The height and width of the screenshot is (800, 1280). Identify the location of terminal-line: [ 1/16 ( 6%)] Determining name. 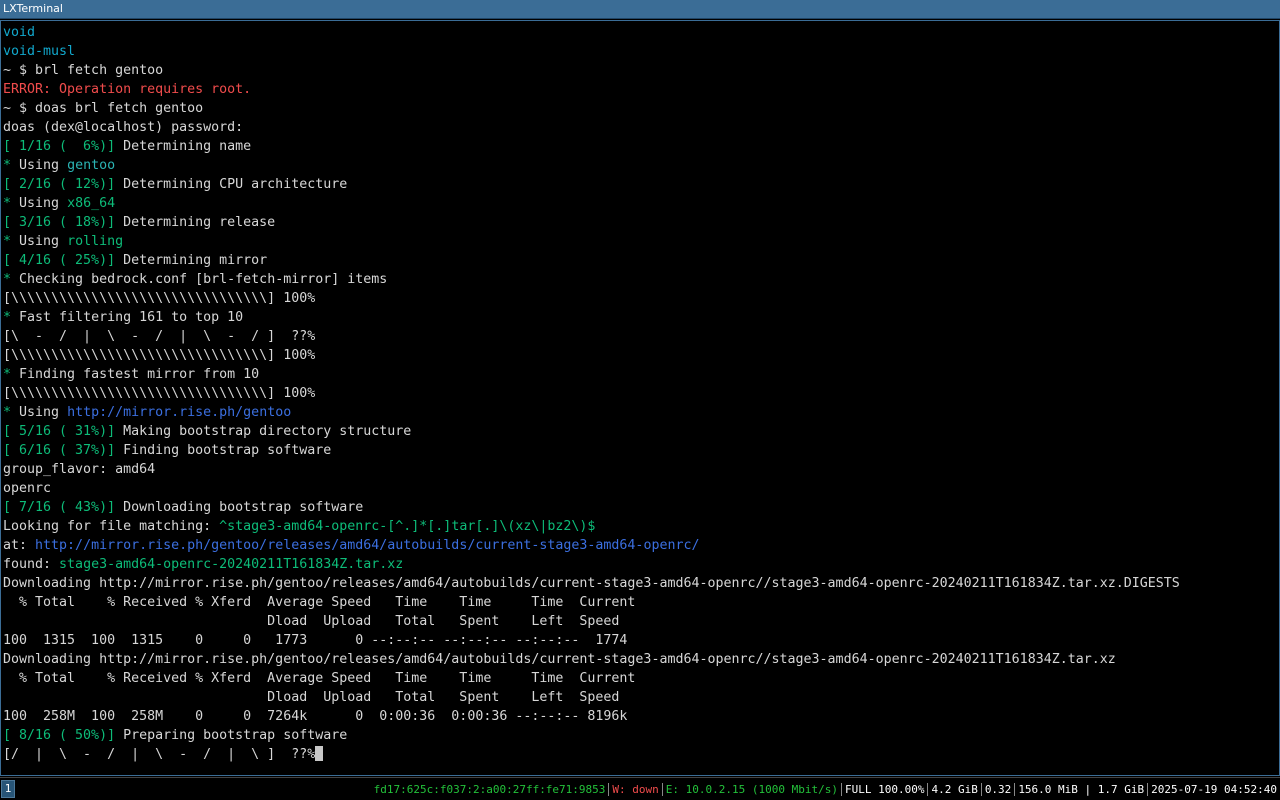
(591, 146).